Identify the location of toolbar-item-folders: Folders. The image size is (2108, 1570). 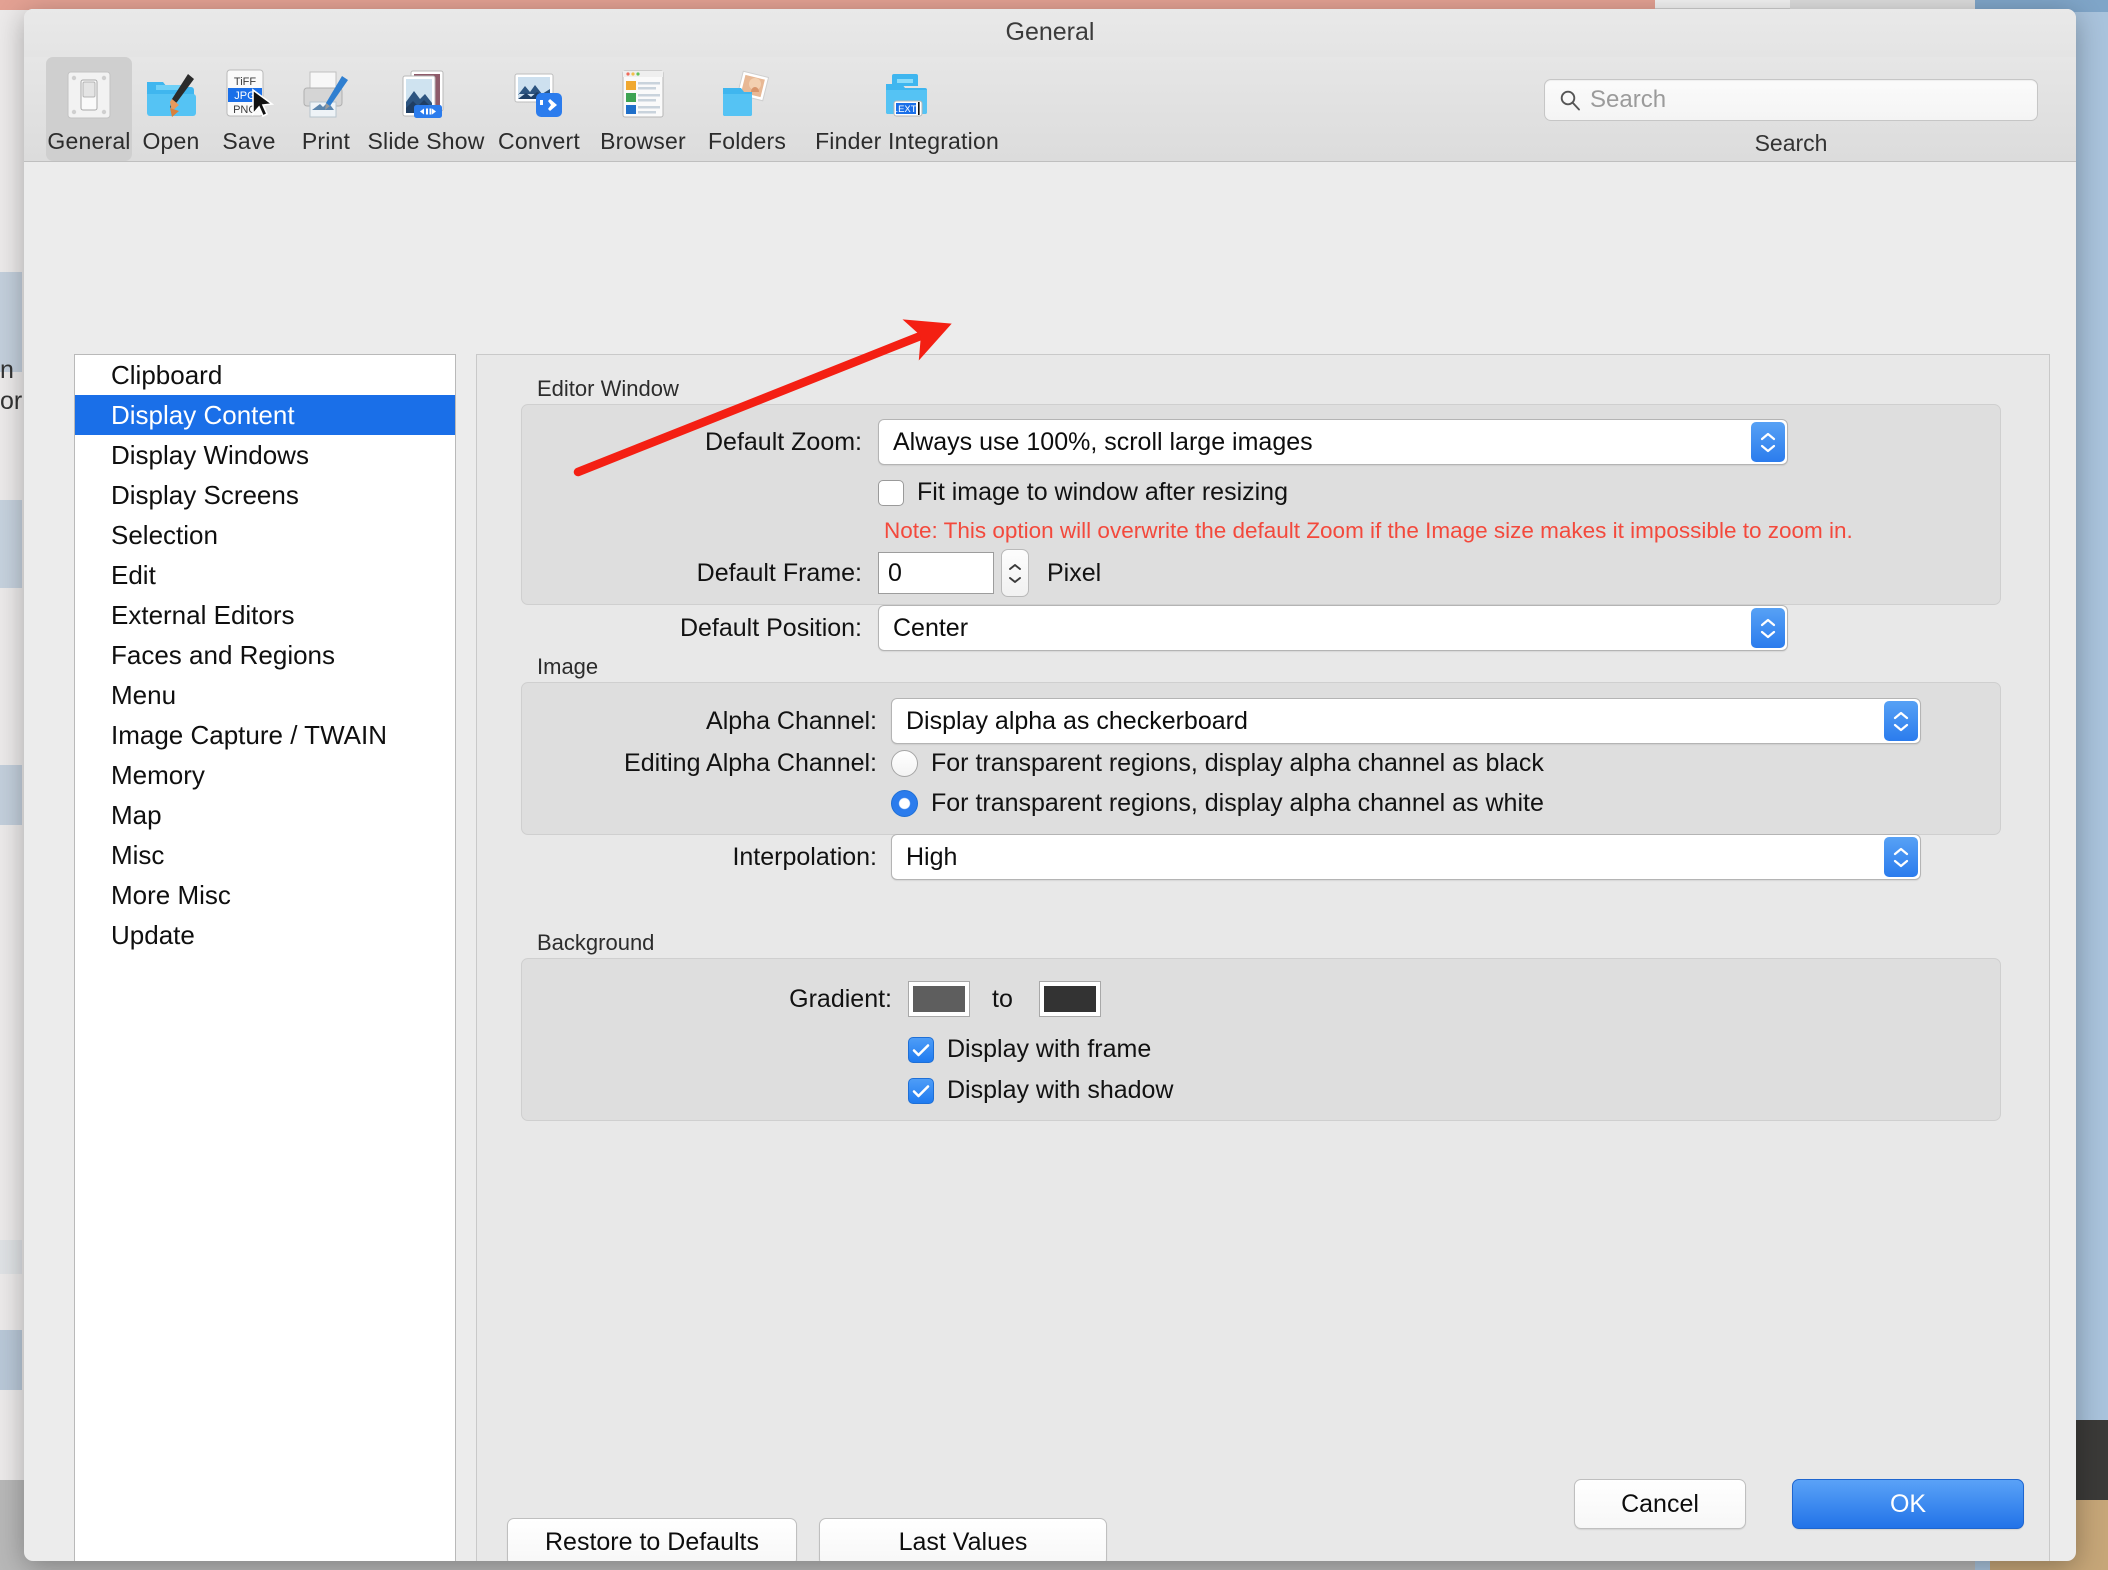
(747, 109).